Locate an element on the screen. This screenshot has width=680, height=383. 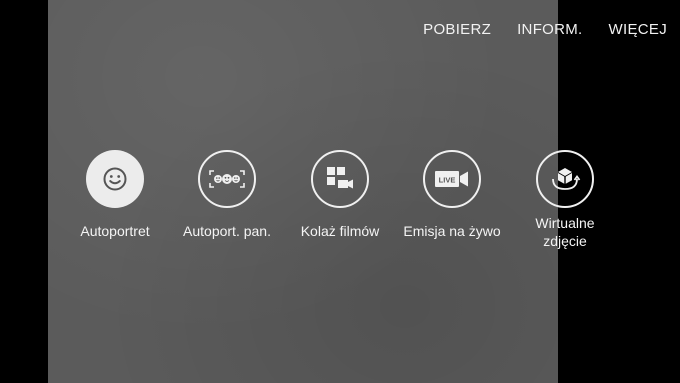
mode-video-collage-label: Kolaż filmów is located at coordinates (340, 231).